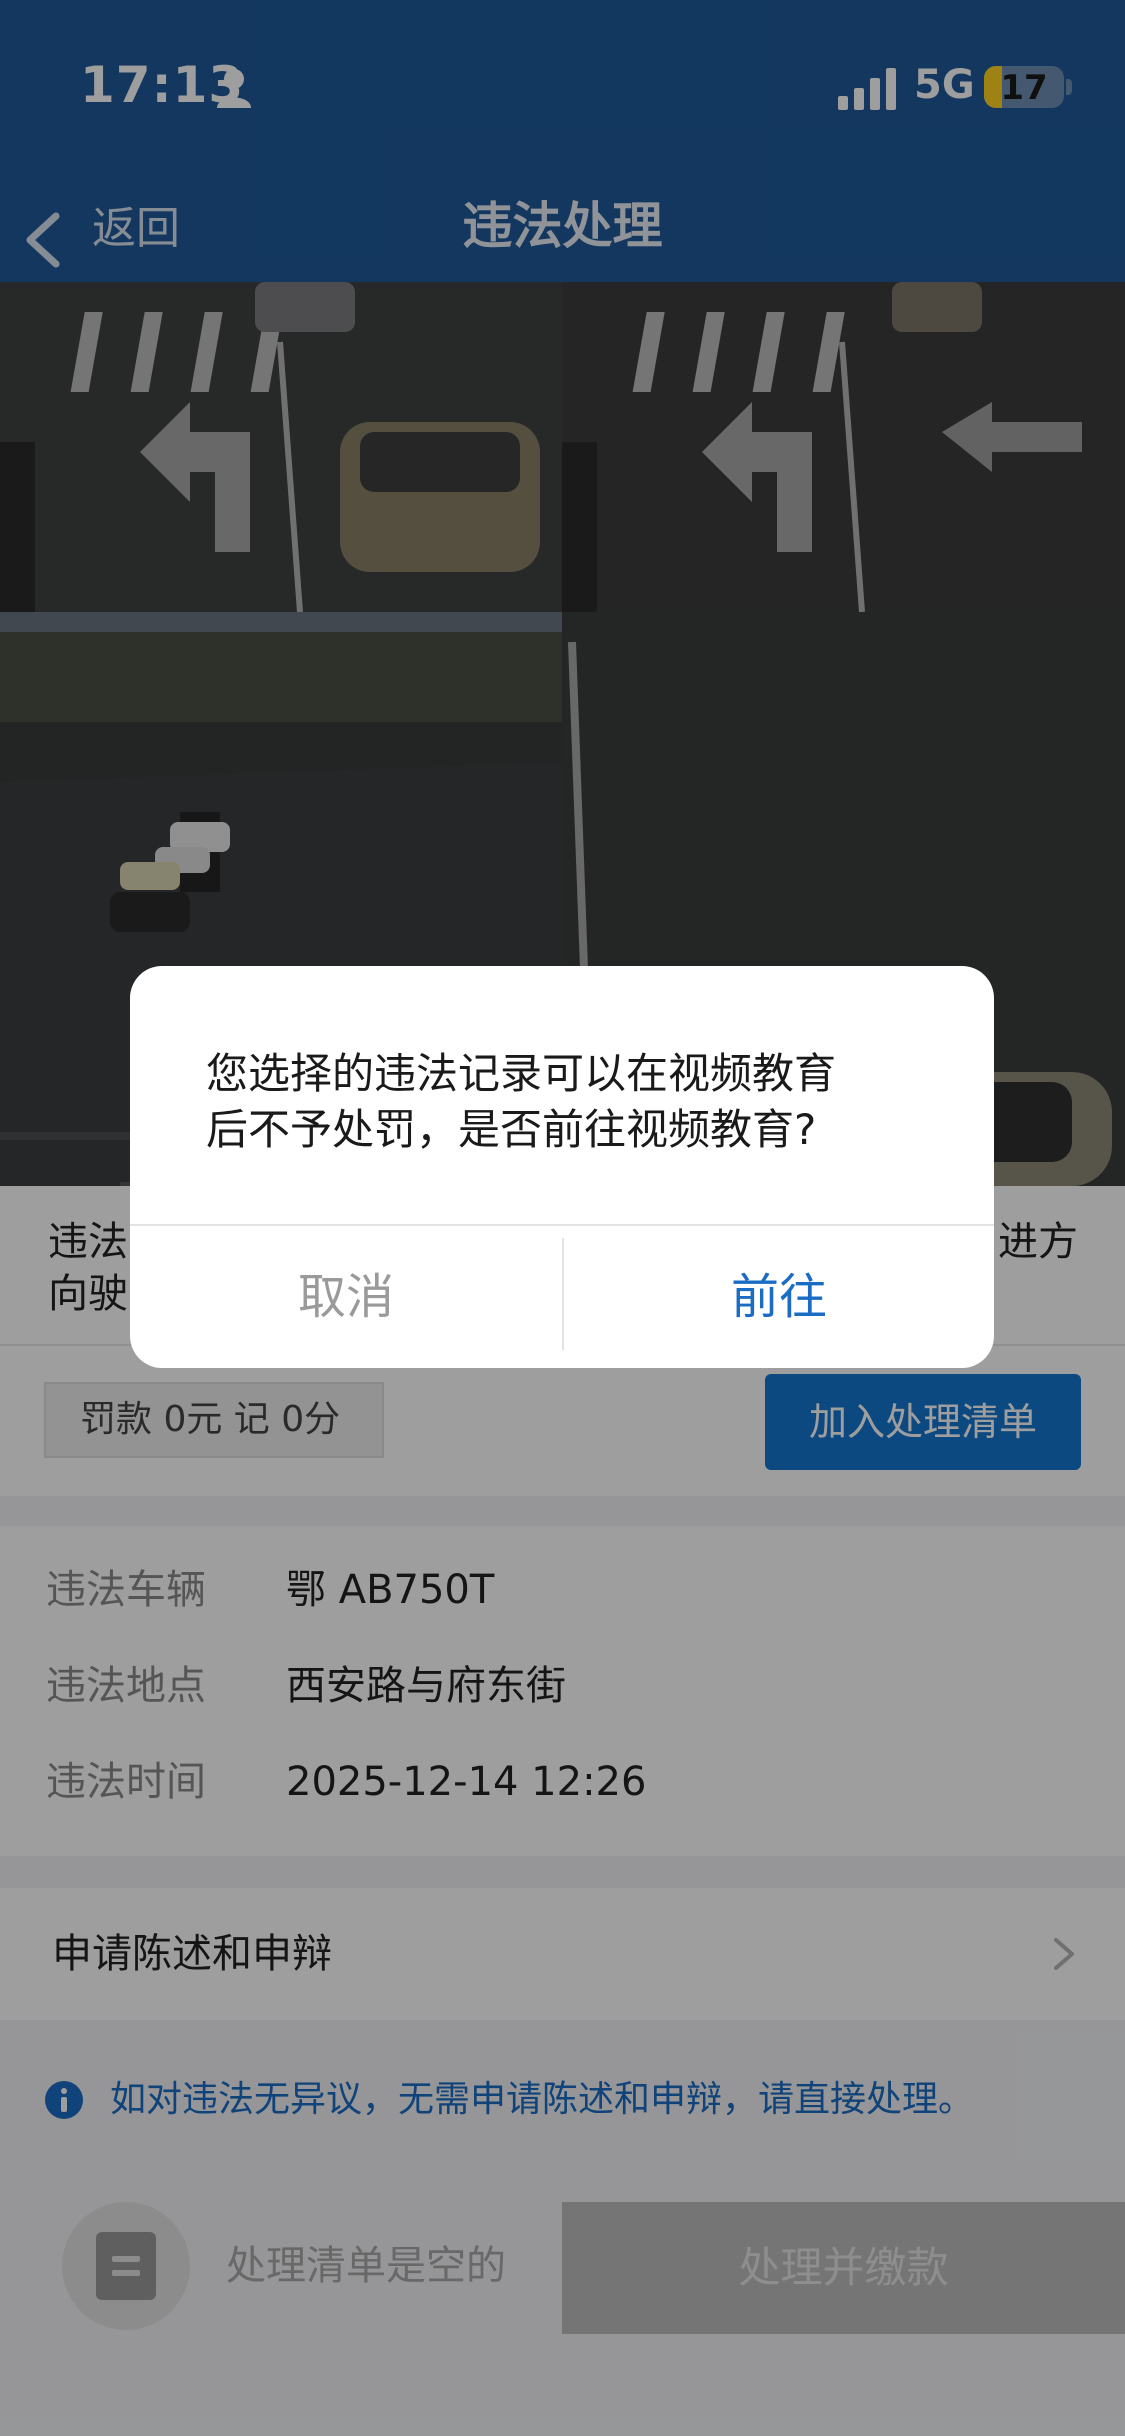 This screenshot has height=2436, width=1125. Describe the element at coordinates (346, 1297) in the screenshot. I see `cancel-button: 取消` at that location.